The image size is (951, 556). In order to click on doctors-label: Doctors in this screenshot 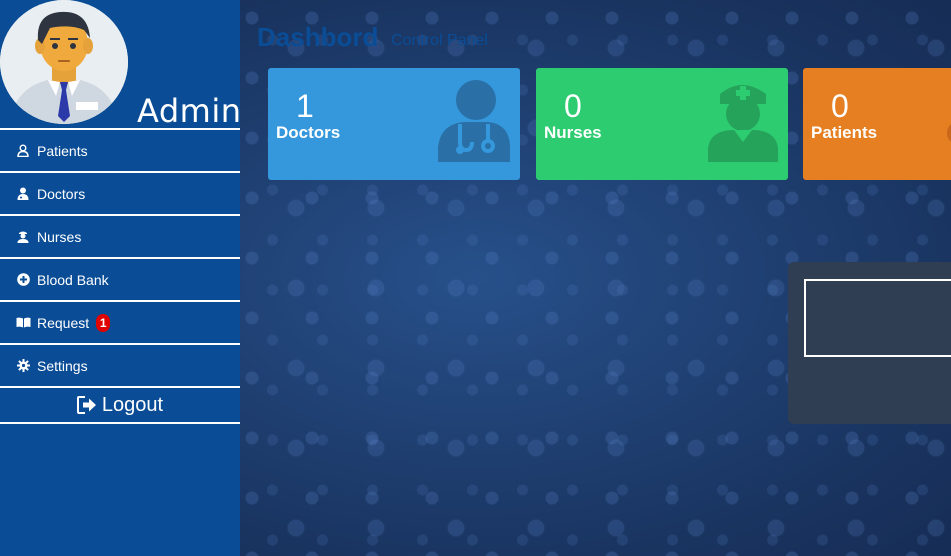, I will do `click(308, 132)`.